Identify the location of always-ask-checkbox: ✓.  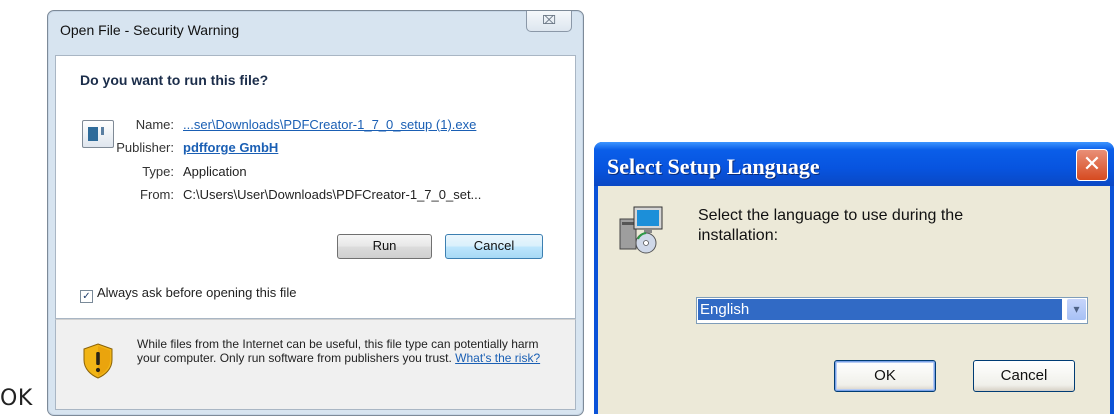
(86, 296).